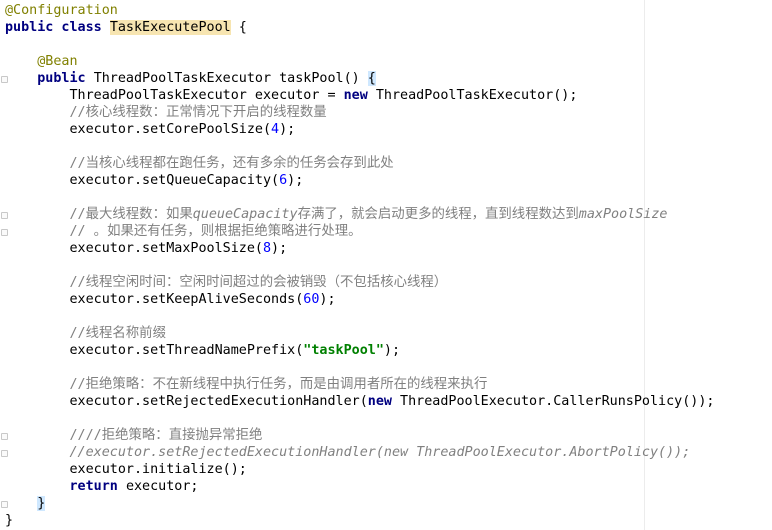 The height and width of the screenshot is (530, 772). Describe the element at coordinates (162, 486) in the screenshot. I see `code-token: executor;` at that location.